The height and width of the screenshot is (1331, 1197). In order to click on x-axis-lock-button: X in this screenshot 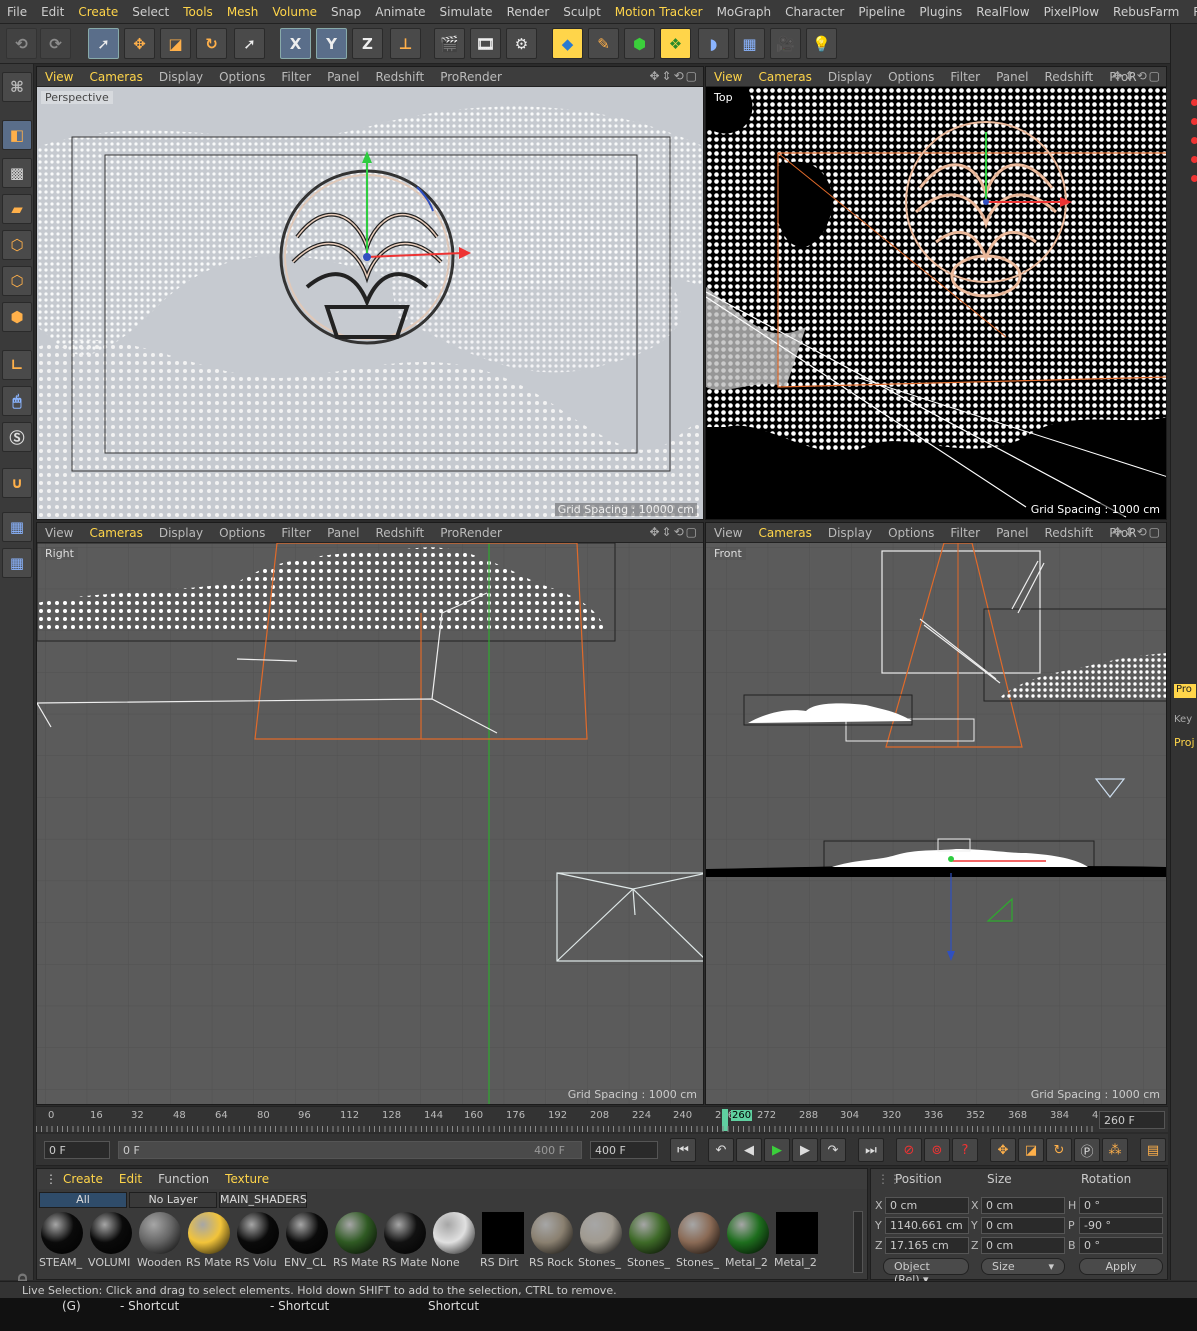, I will do `click(295, 43)`.